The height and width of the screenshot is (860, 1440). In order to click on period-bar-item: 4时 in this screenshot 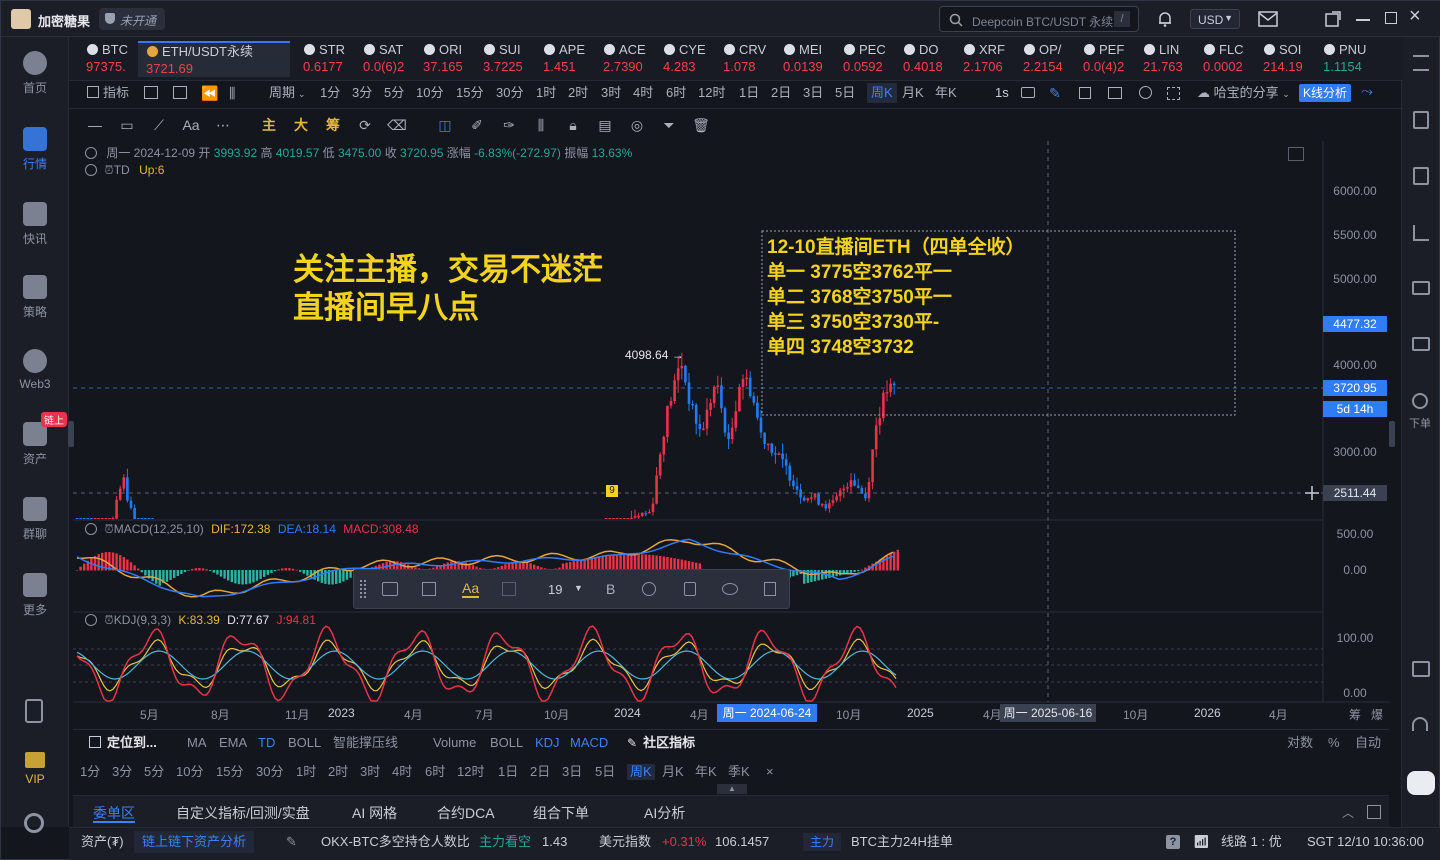, I will do `click(402, 772)`.